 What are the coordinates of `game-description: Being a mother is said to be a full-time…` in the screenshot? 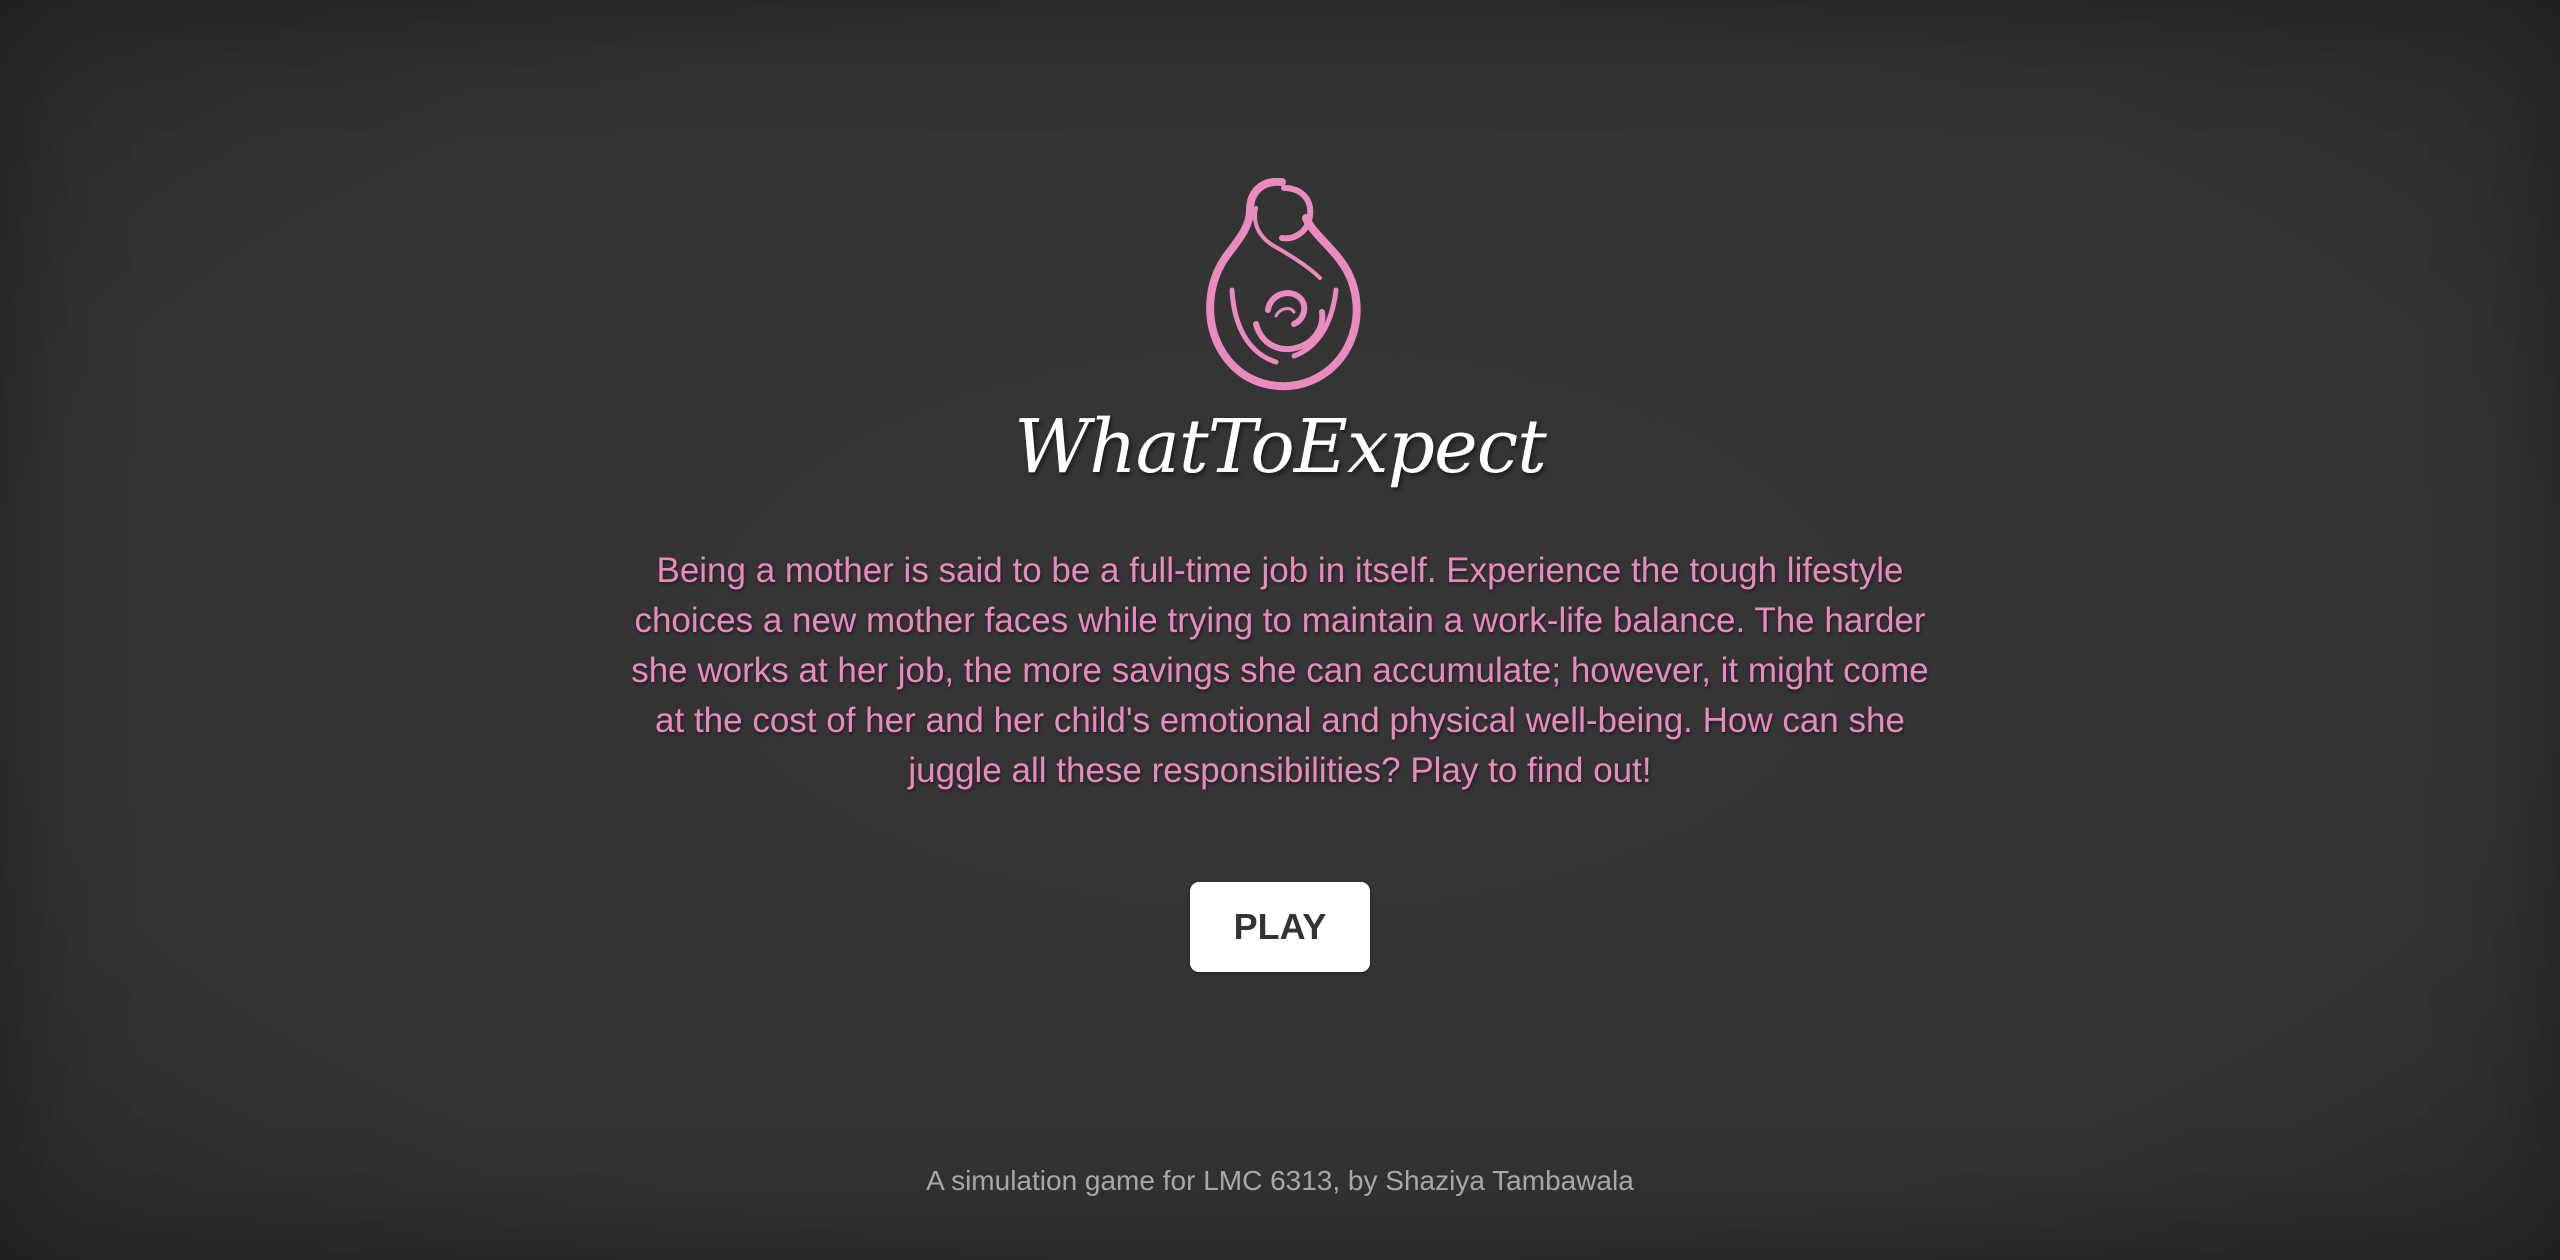 It's located at (1280, 670).